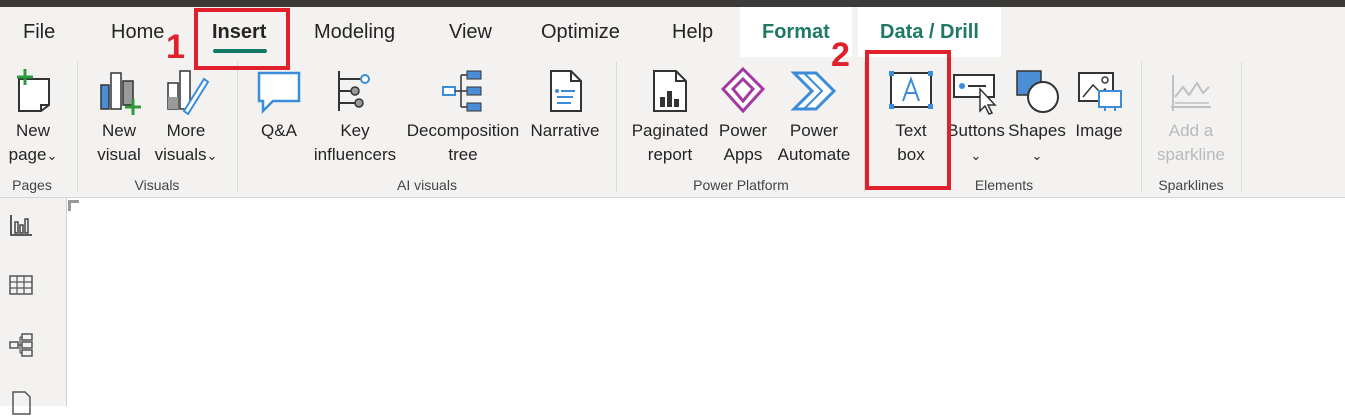  What do you see at coordinates (1191, 185) in the screenshot?
I see `group-sparklines-label: Sparklines` at bounding box center [1191, 185].